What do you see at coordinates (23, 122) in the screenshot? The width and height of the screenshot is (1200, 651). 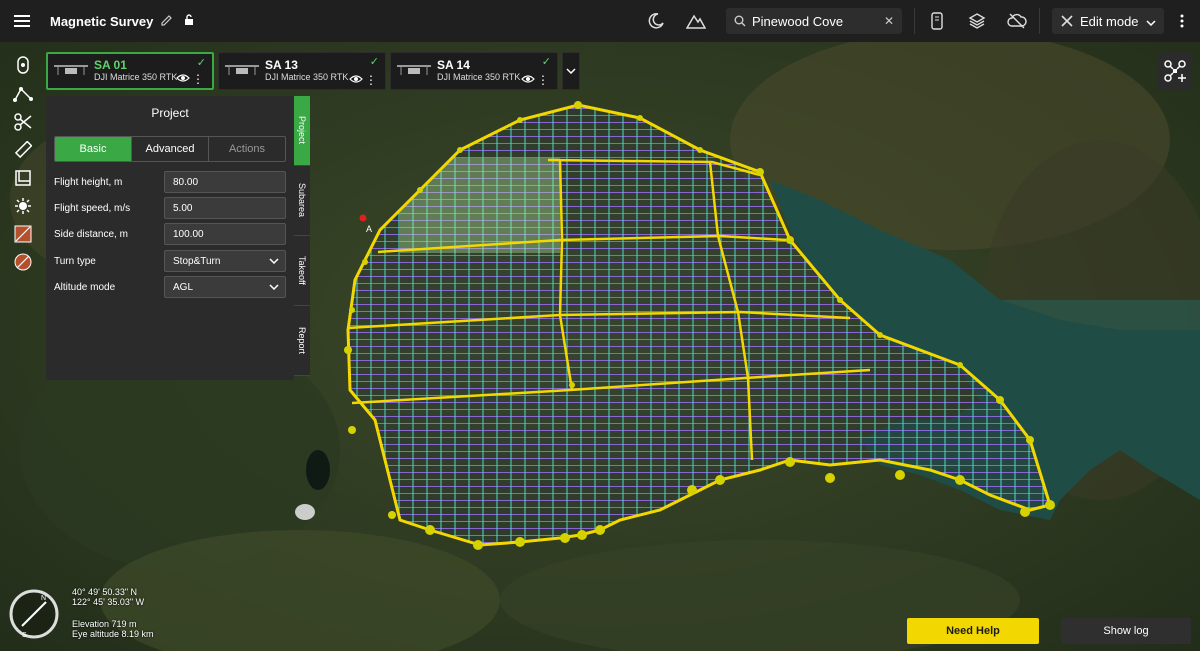 I see `scissors-icon` at bounding box center [23, 122].